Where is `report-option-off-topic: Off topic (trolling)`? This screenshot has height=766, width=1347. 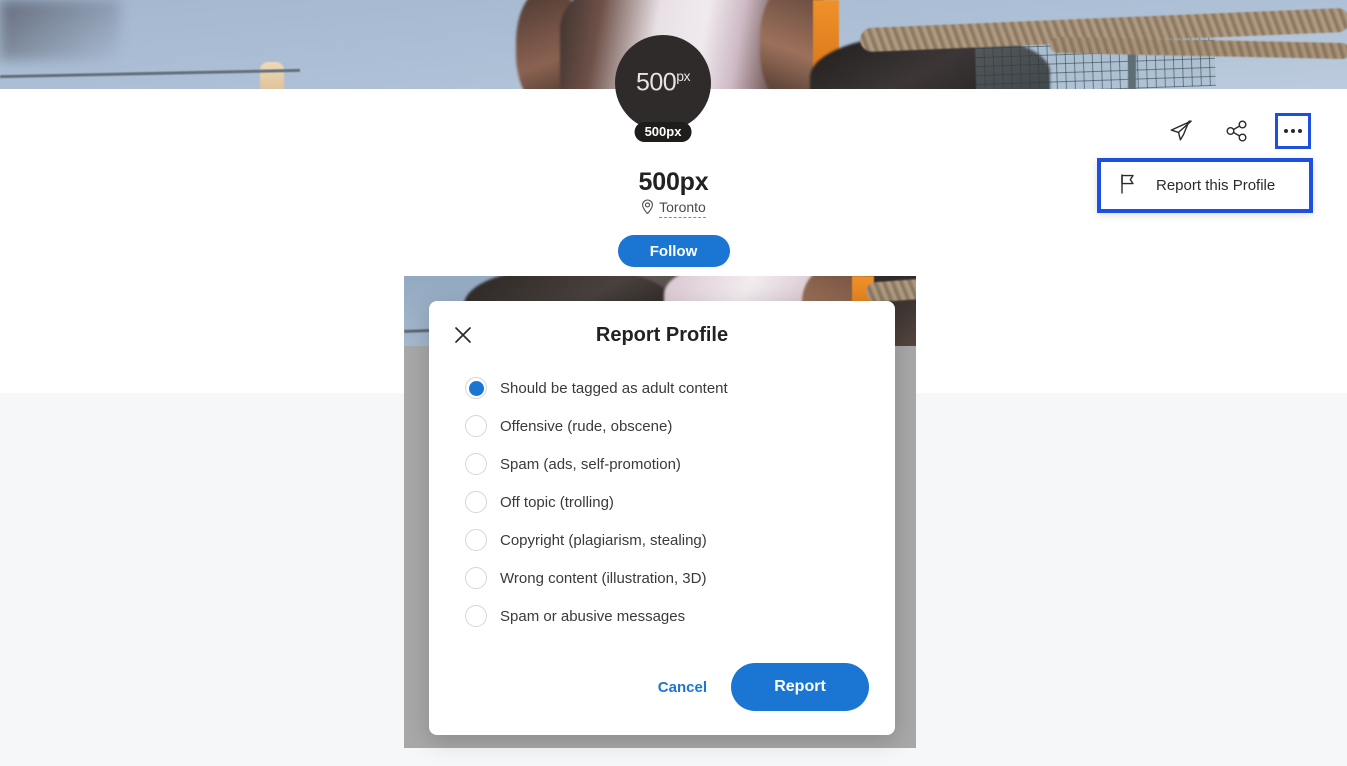
report-option-off-topic: Off topic (trolling) is located at coordinates (680, 502).